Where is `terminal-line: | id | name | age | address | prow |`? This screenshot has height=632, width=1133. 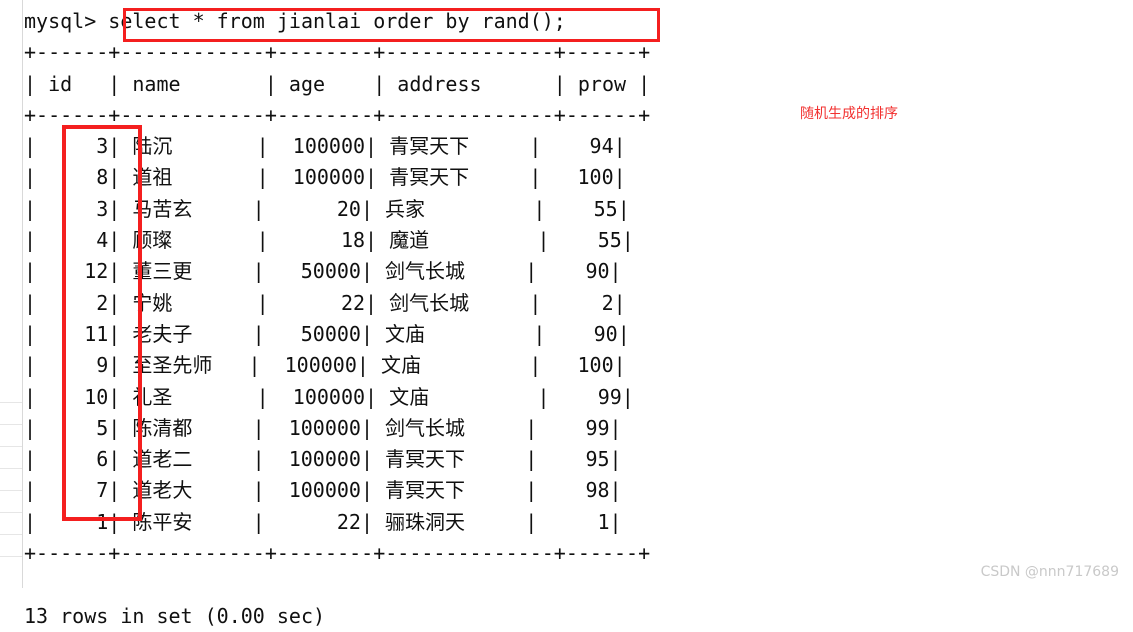 terminal-line: | id | name | age | address | prow | is located at coordinates (337, 83).